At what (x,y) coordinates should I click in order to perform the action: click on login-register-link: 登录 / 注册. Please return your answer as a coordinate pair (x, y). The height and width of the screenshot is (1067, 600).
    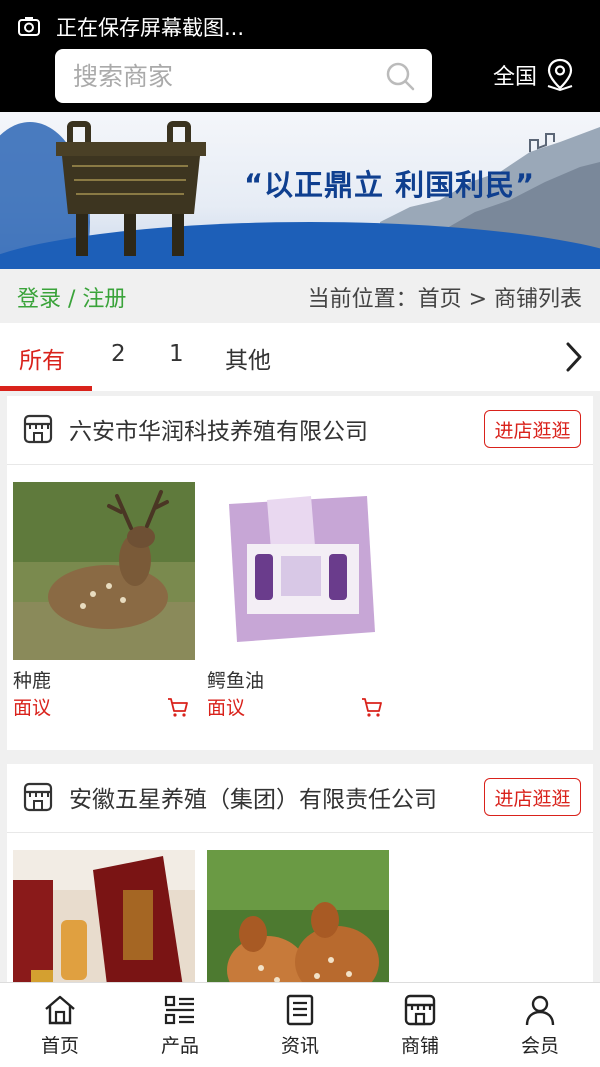
    Looking at the image, I should click on (71, 297).